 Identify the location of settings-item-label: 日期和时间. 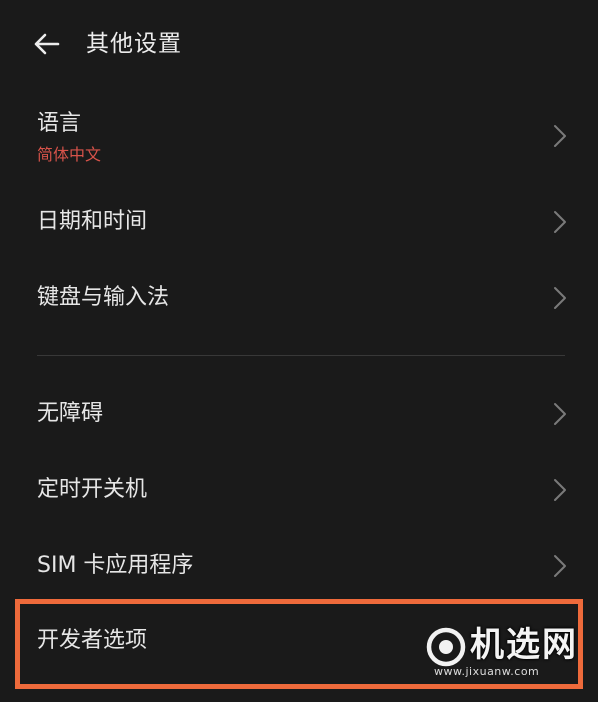
(92, 221).